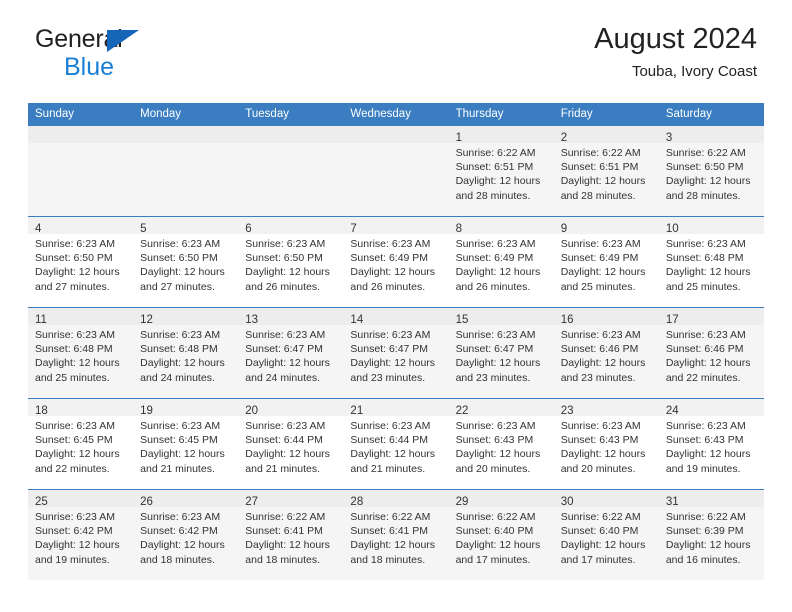 The image size is (792, 612). I want to click on sunset-text: Sunset: 6:43 PM, so click(599, 440).